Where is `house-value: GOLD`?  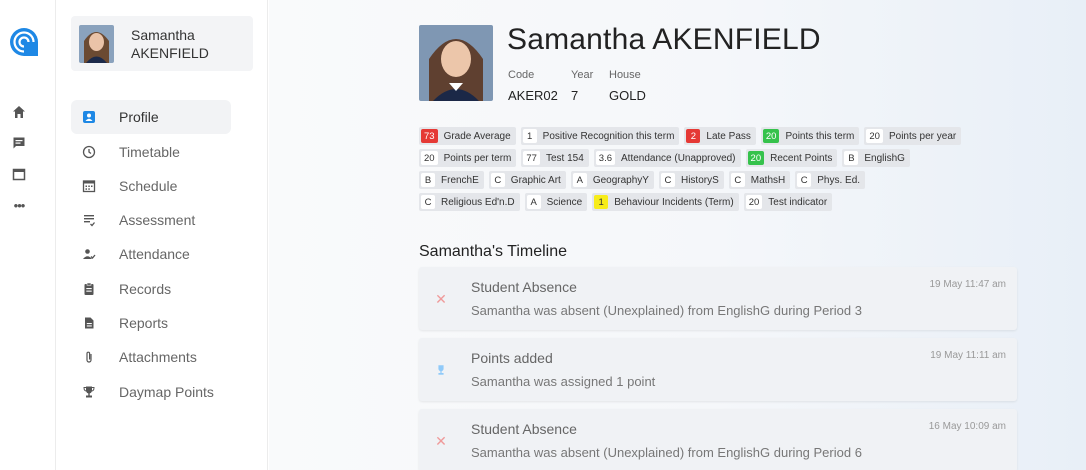 house-value: GOLD is located at coordinates (627, 95).